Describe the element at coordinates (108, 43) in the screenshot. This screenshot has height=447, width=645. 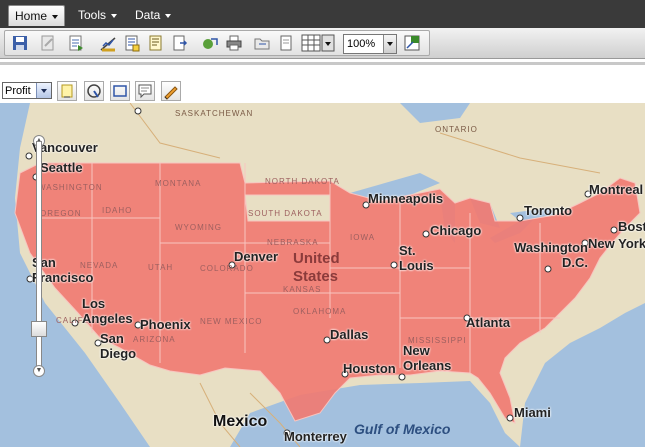
I see `chart-settings-icon` at that location.